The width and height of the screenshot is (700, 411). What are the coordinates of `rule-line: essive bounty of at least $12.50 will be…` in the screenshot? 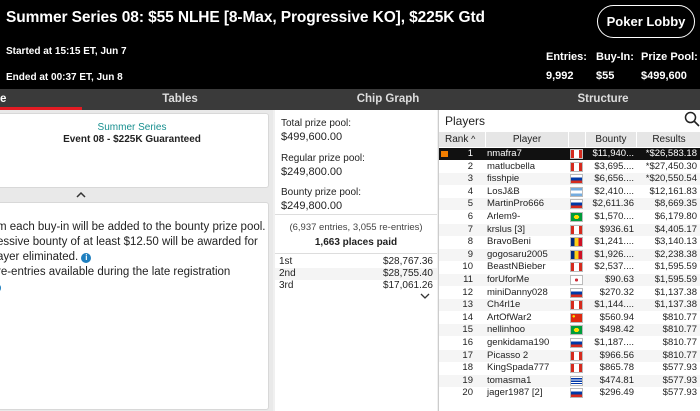 It's located at (129, 242).